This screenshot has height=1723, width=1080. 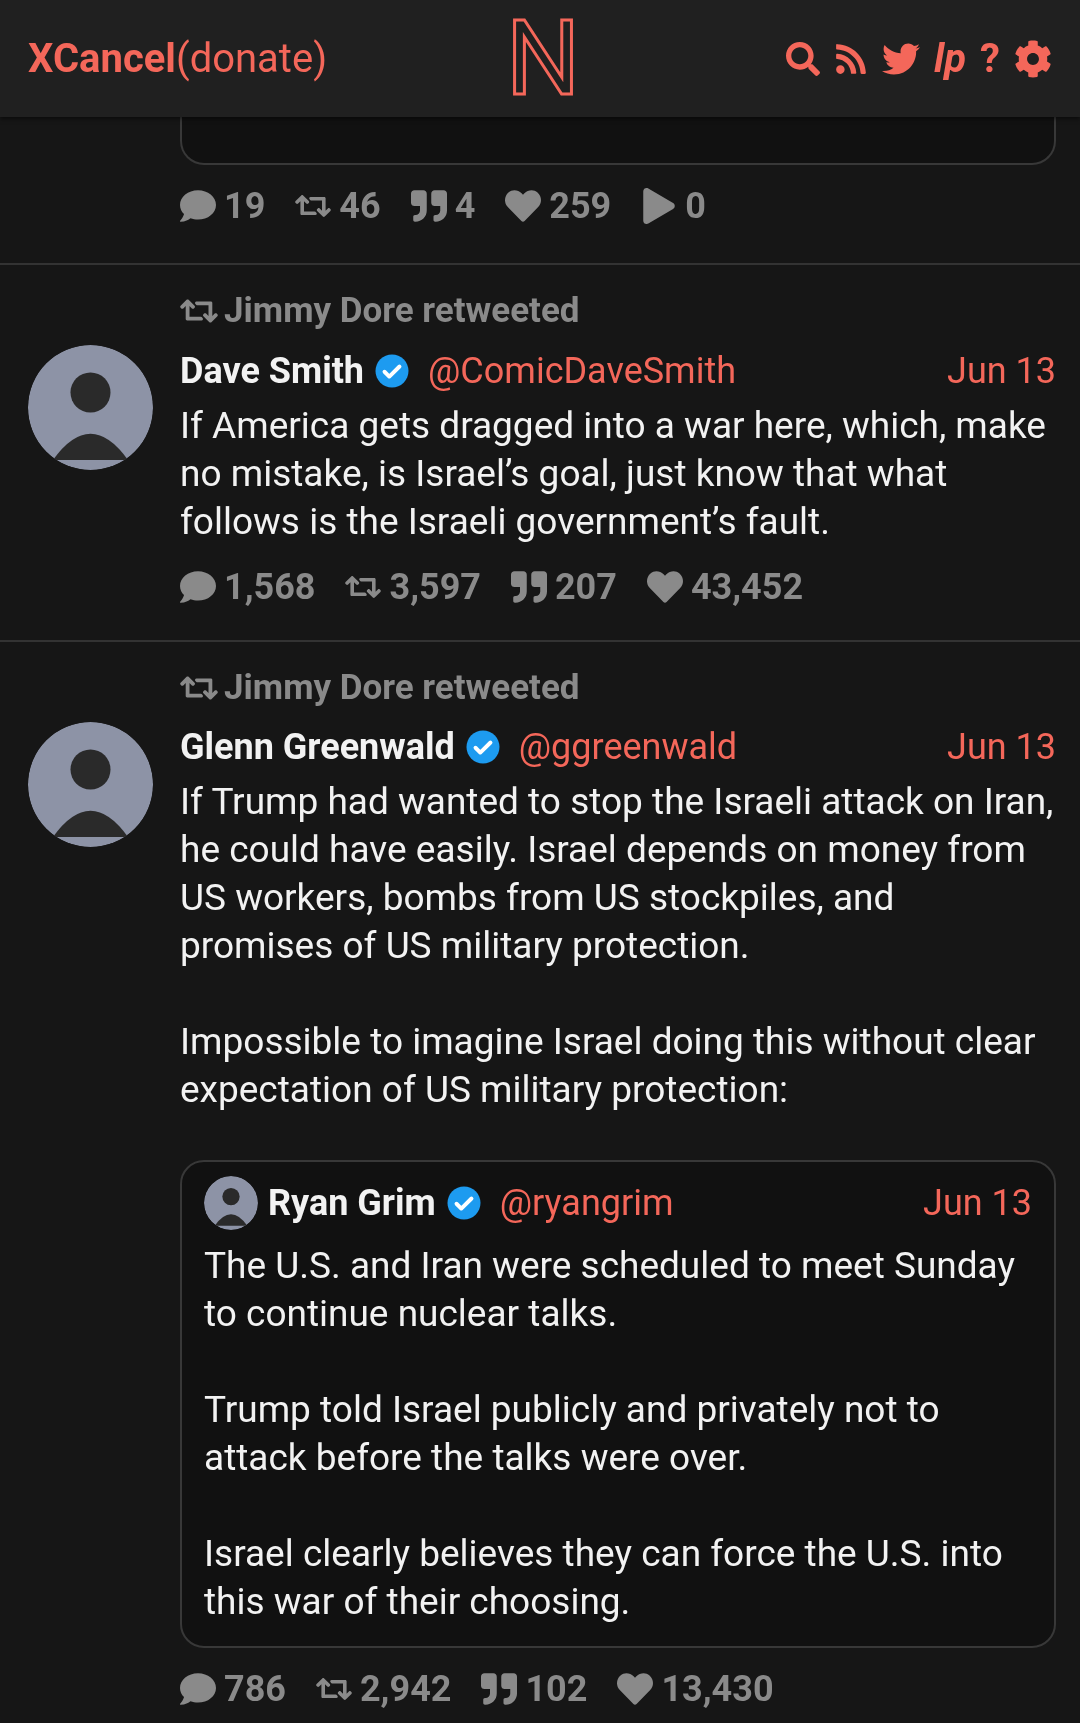 I want to click on stat-count: 2,942, so click(x=405, y=1689).